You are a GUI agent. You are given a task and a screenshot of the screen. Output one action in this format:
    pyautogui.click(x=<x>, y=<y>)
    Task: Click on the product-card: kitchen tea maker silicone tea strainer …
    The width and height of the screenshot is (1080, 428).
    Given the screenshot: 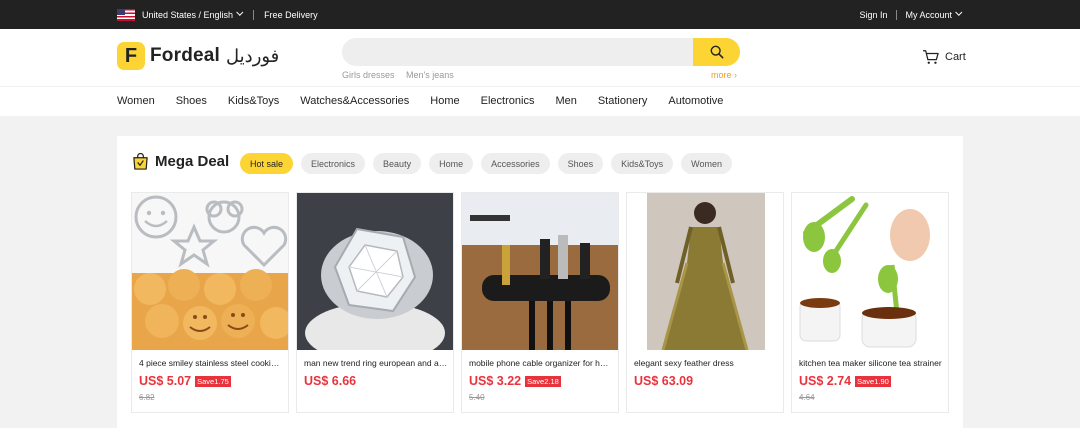 What is the action you would take?
    pyautogui.click(x=870, y=302)
    